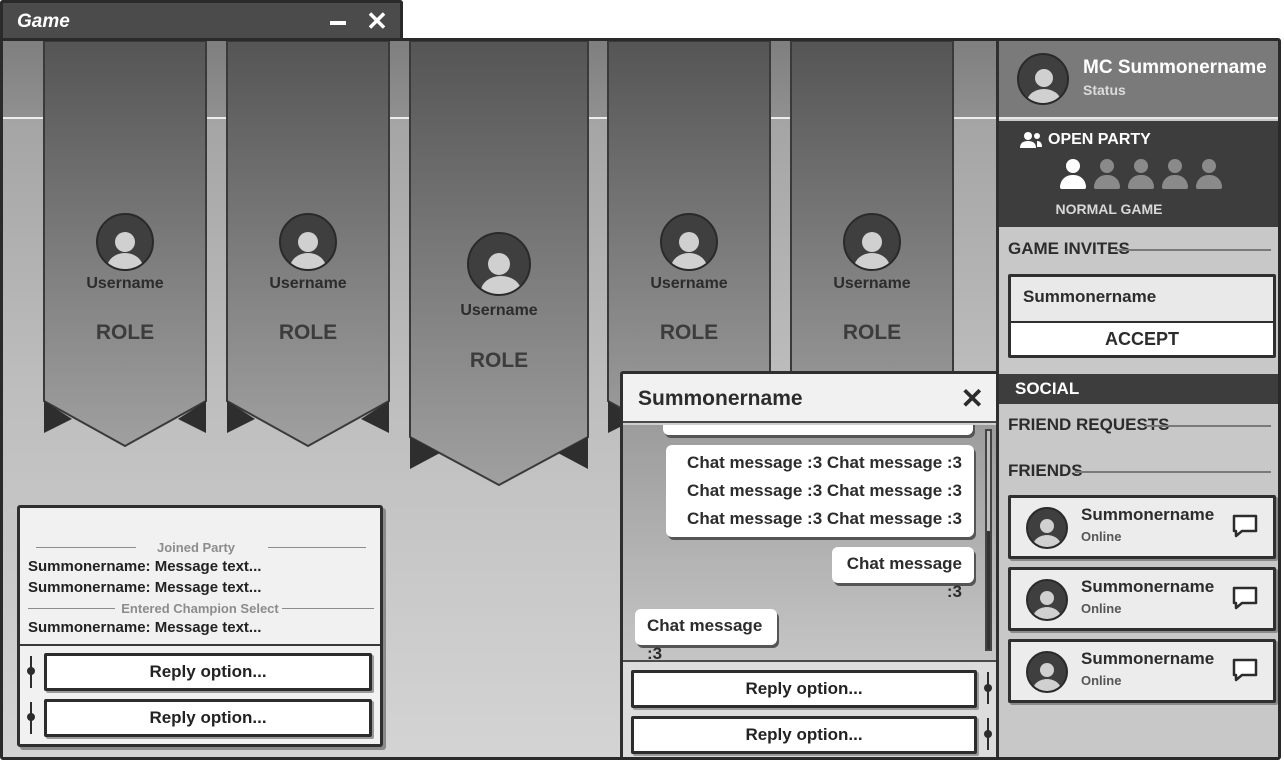 The height and width of the screenshot is (762, 1284). I want to click on scrollbar-thumb, so click(988, 590).